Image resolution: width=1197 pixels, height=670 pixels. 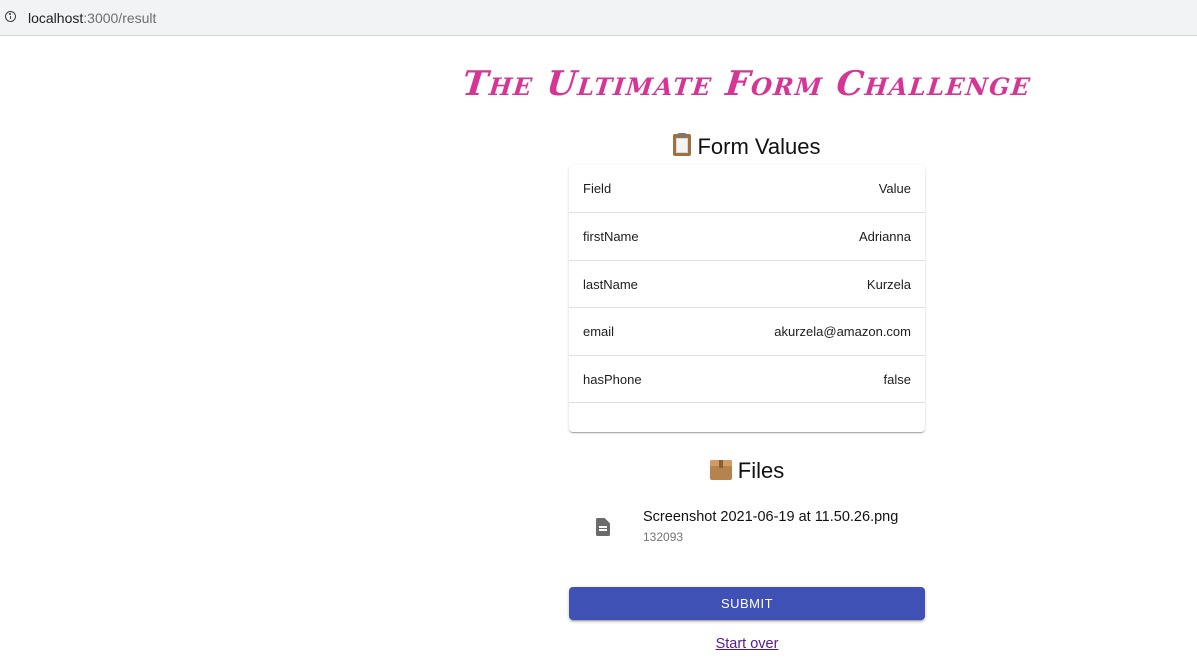 I want to click on field-cell: hasPhone, so click(x=612, y=379).